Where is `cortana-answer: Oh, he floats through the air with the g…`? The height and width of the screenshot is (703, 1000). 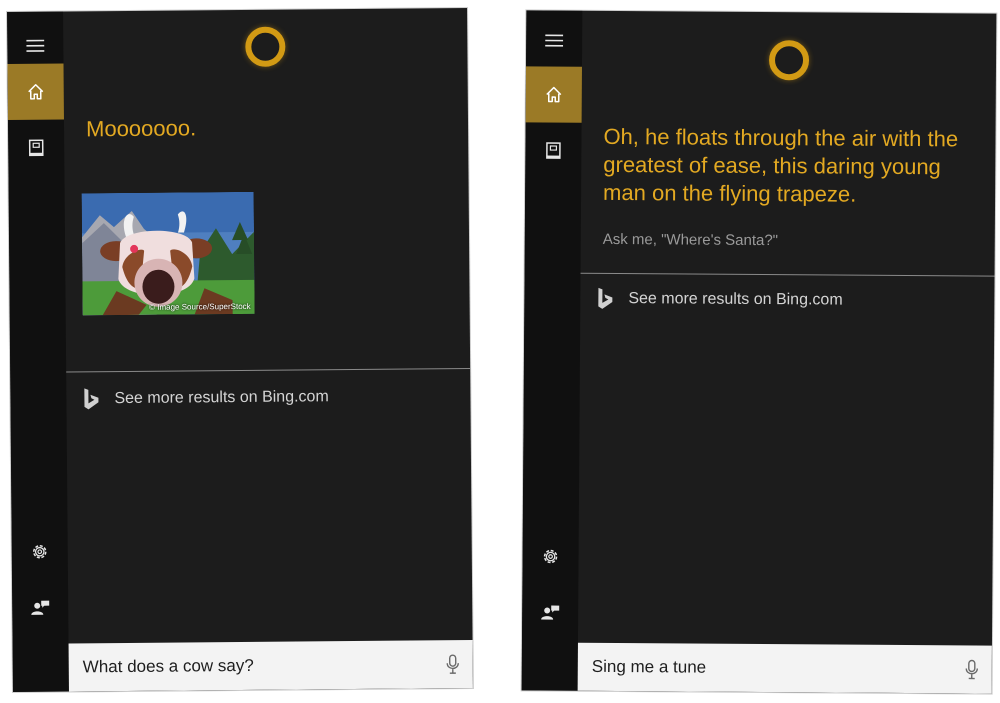 cortana-answer: Oh, he floats through the air with the g… is located at coordinates (781, 165).